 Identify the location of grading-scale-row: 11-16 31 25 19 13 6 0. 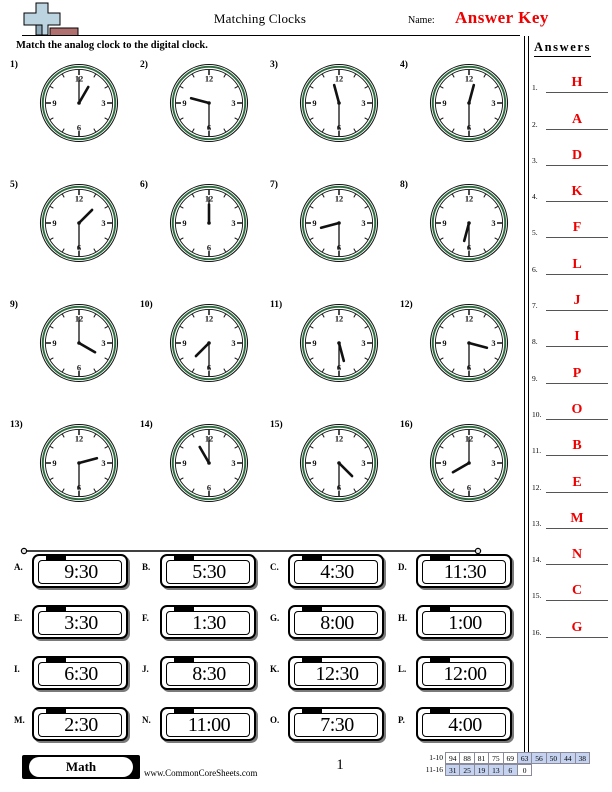
(505, 770).